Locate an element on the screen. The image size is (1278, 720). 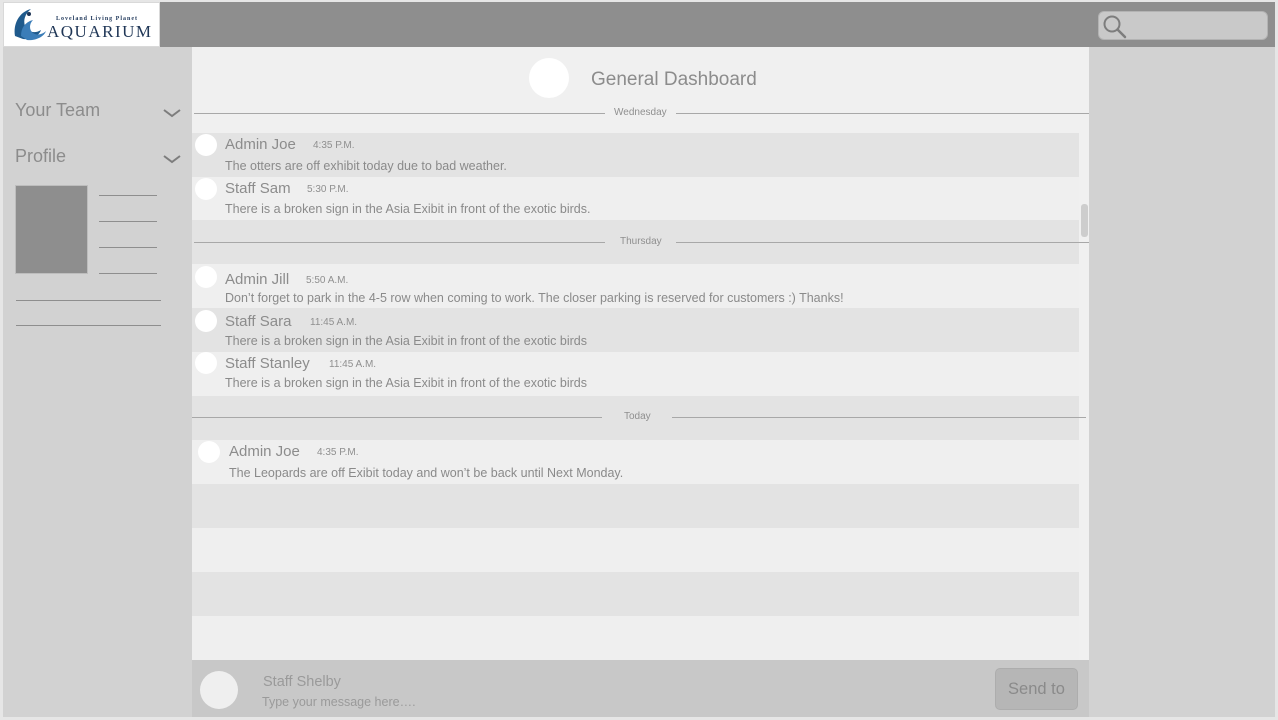
profile-photo-placeholder is located at coordinates (51, 229).